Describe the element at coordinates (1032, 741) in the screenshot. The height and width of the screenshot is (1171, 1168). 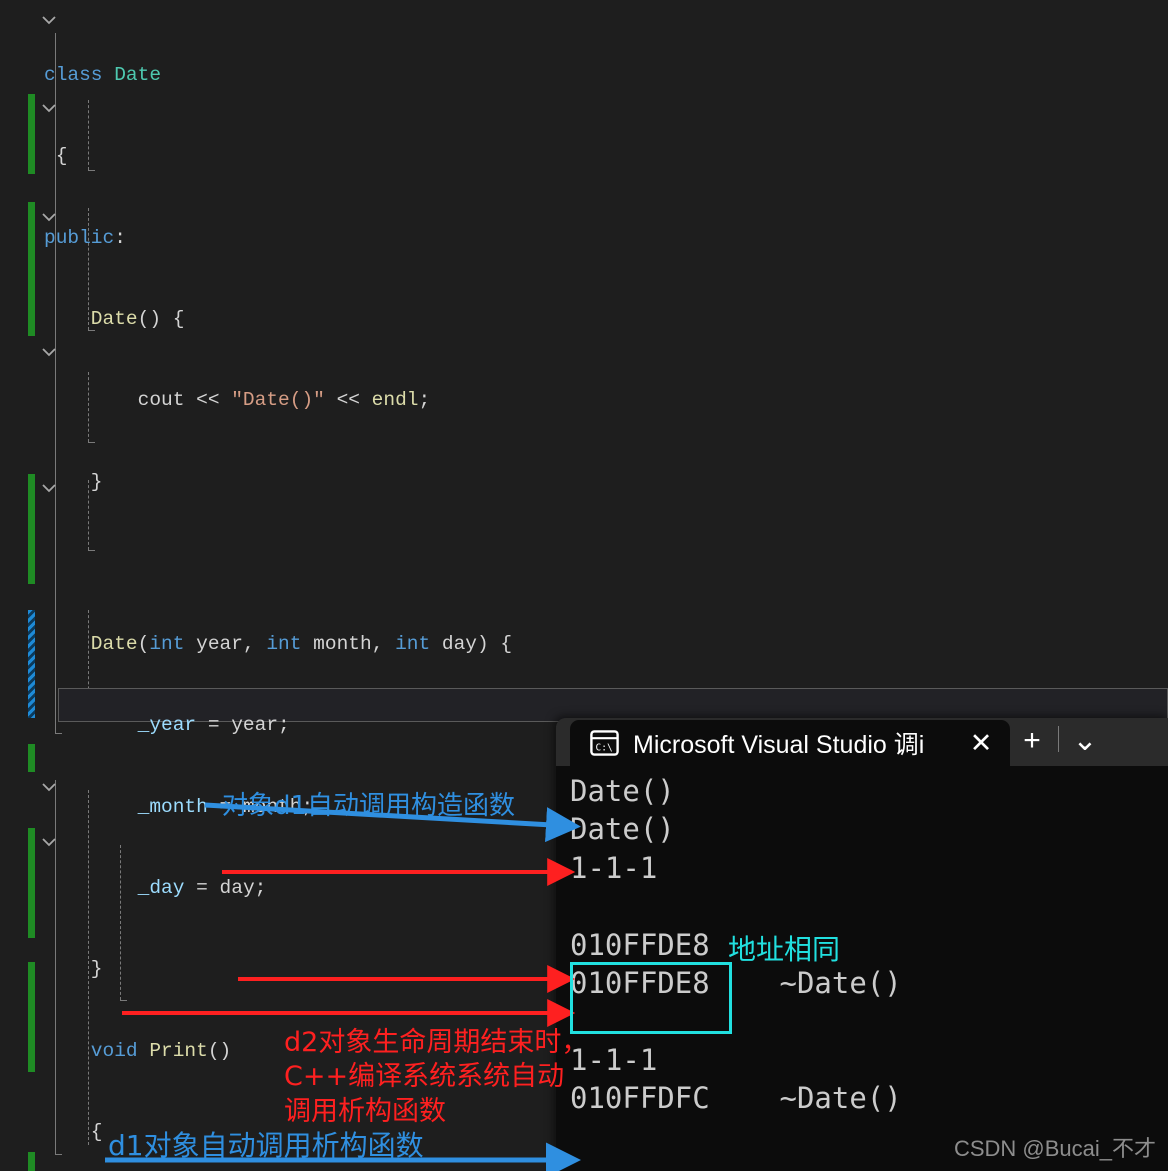
I see `new-tab-button: +` at that location.